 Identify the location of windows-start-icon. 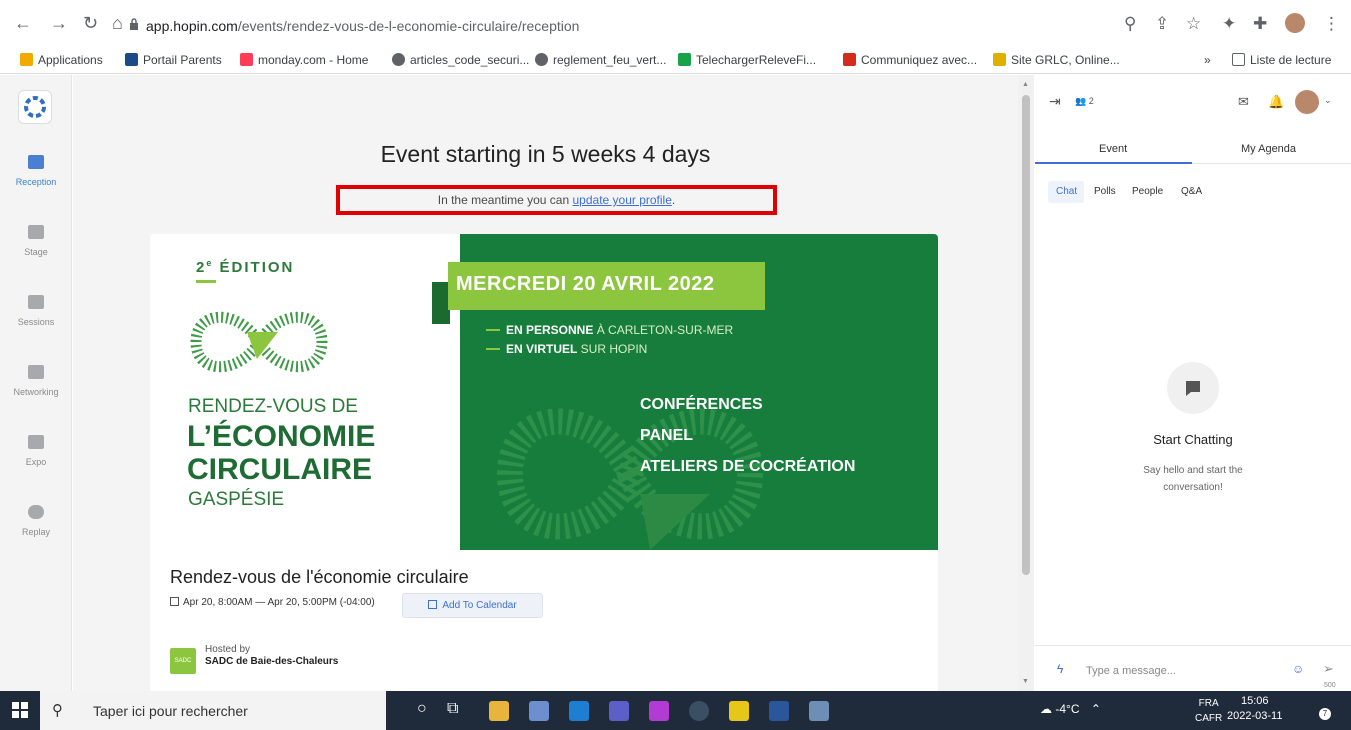
(20, 710).